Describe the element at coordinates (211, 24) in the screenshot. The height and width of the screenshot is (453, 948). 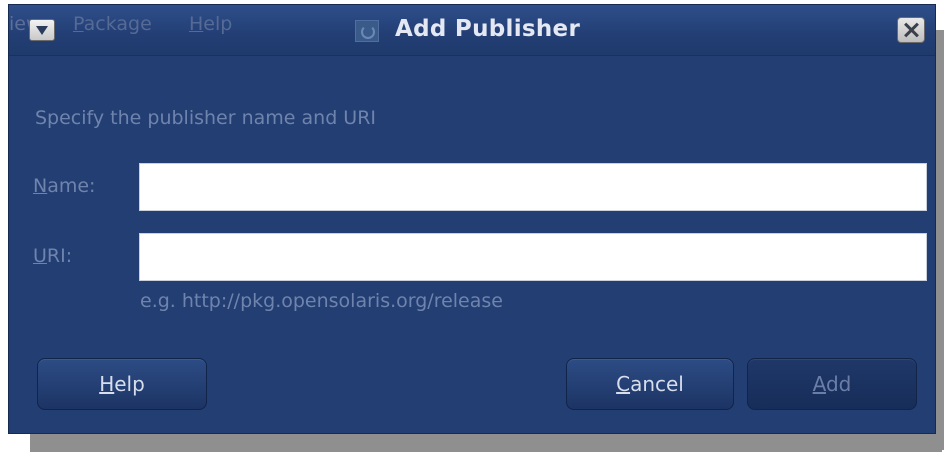
I see `background-menu-help: Help` at that location.